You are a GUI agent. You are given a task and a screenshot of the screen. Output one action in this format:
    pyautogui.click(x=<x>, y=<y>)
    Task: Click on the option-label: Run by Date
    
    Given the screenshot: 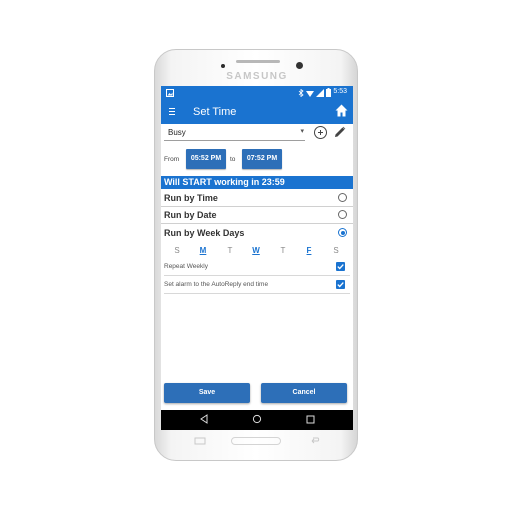 What is the action you would take?
    pyautogui.click(x=190, y=215)
    